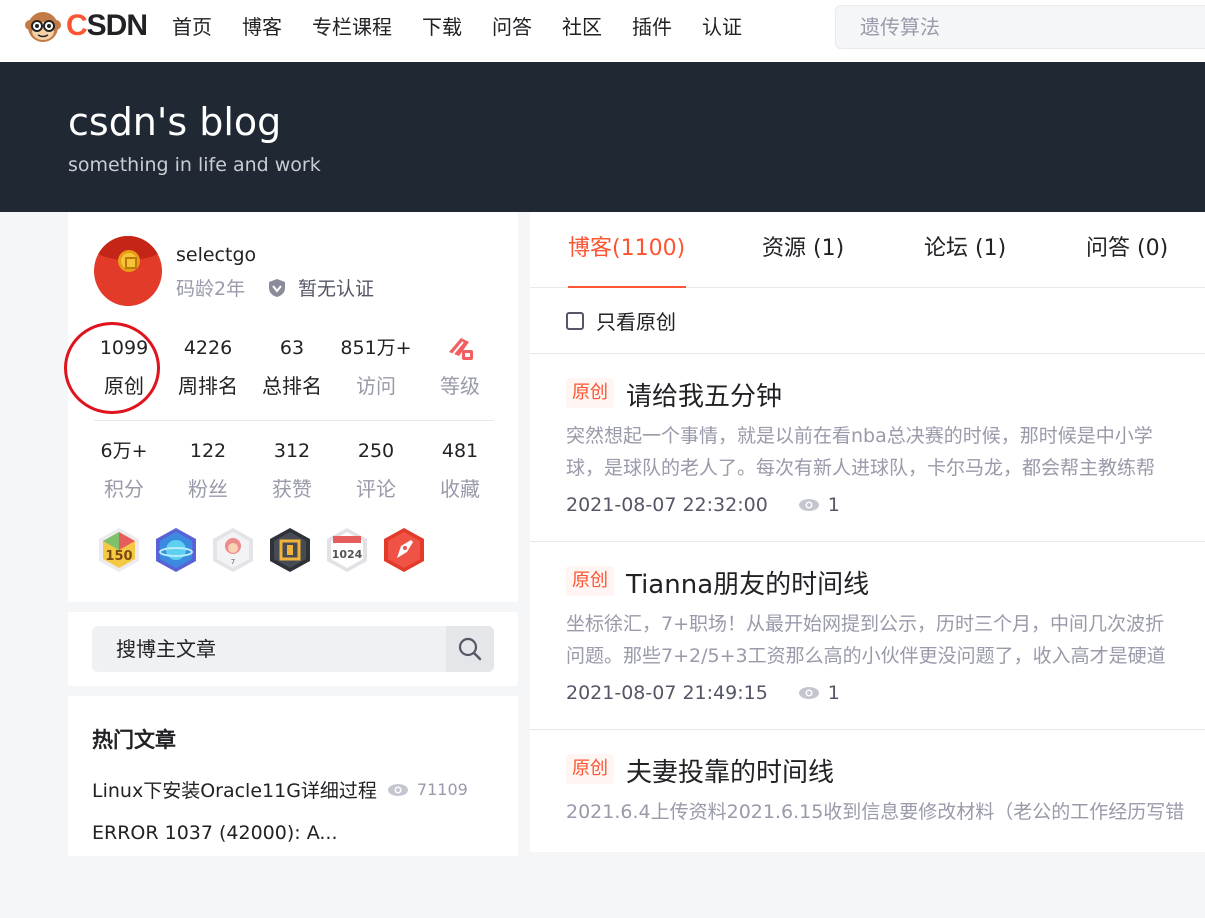 This screenshot has width=1205, height=918. I want to click on hot-articles-title: 热门文章, so click(134, 740).